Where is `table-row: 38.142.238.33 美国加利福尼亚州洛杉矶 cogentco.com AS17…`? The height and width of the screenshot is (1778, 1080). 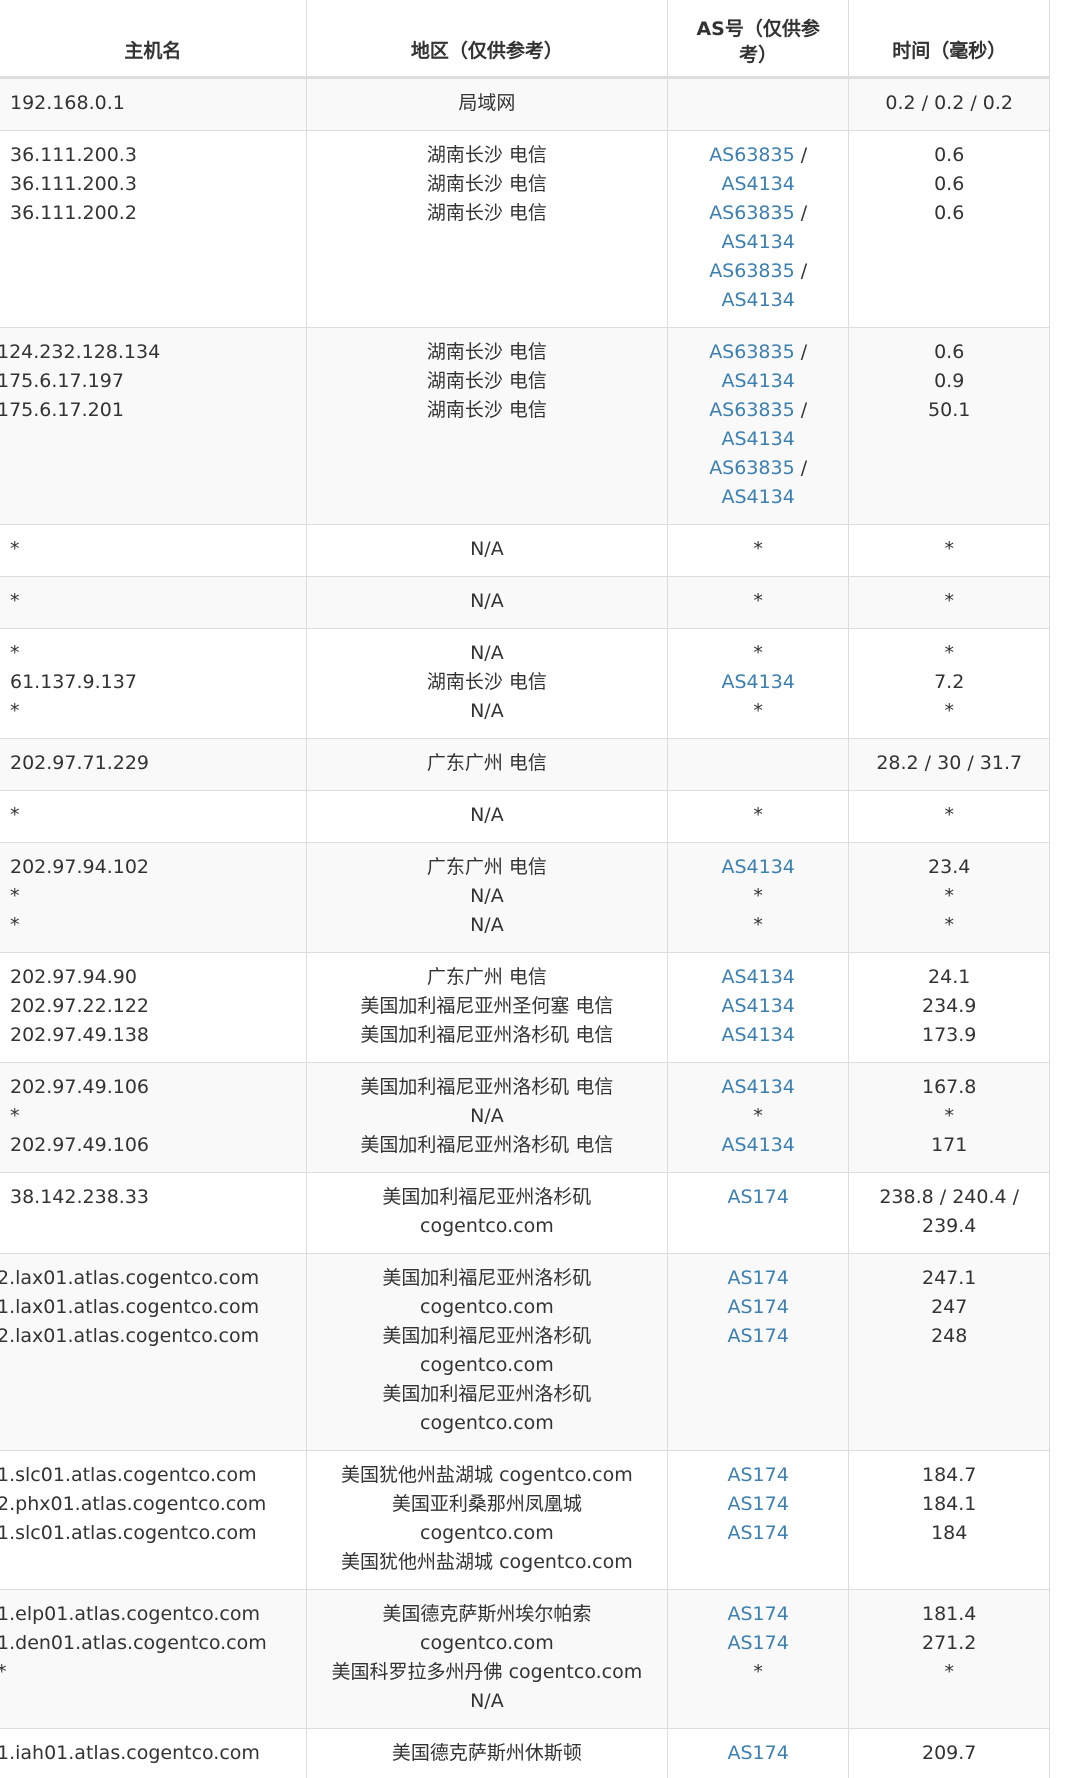 table-row: 38.142.238.33 美国加利福尼亚州洛杉矶 cogentco.com AS17… is located at coordinates (525, 1213).